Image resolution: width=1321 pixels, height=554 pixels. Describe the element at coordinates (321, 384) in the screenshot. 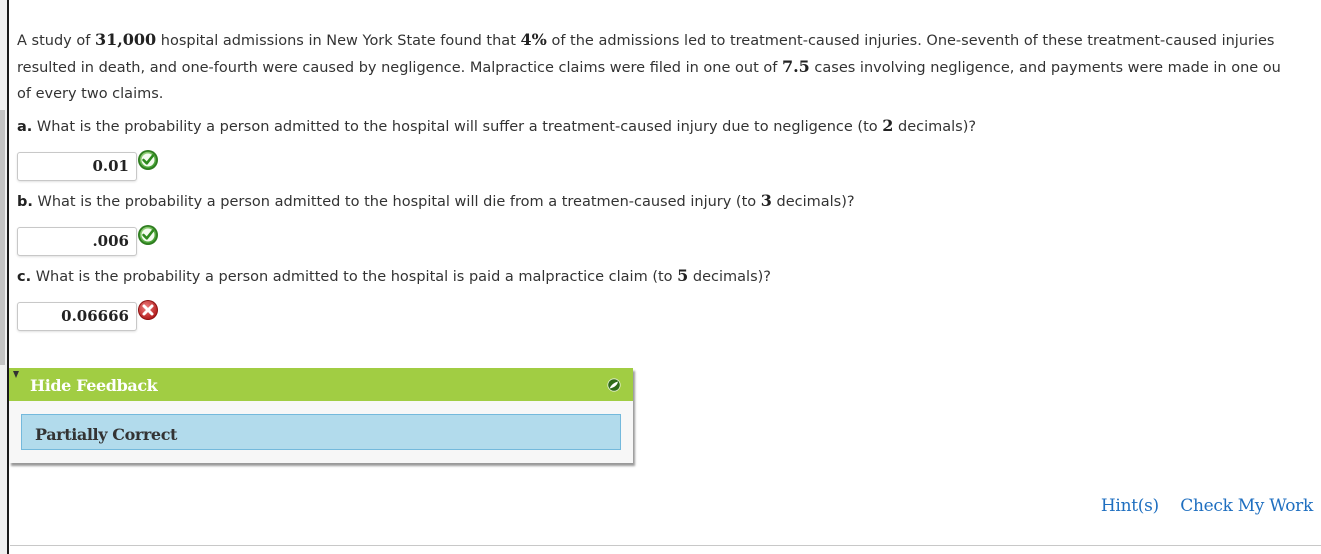

I see `feedback-toggle: Hide Feedback` at that location.